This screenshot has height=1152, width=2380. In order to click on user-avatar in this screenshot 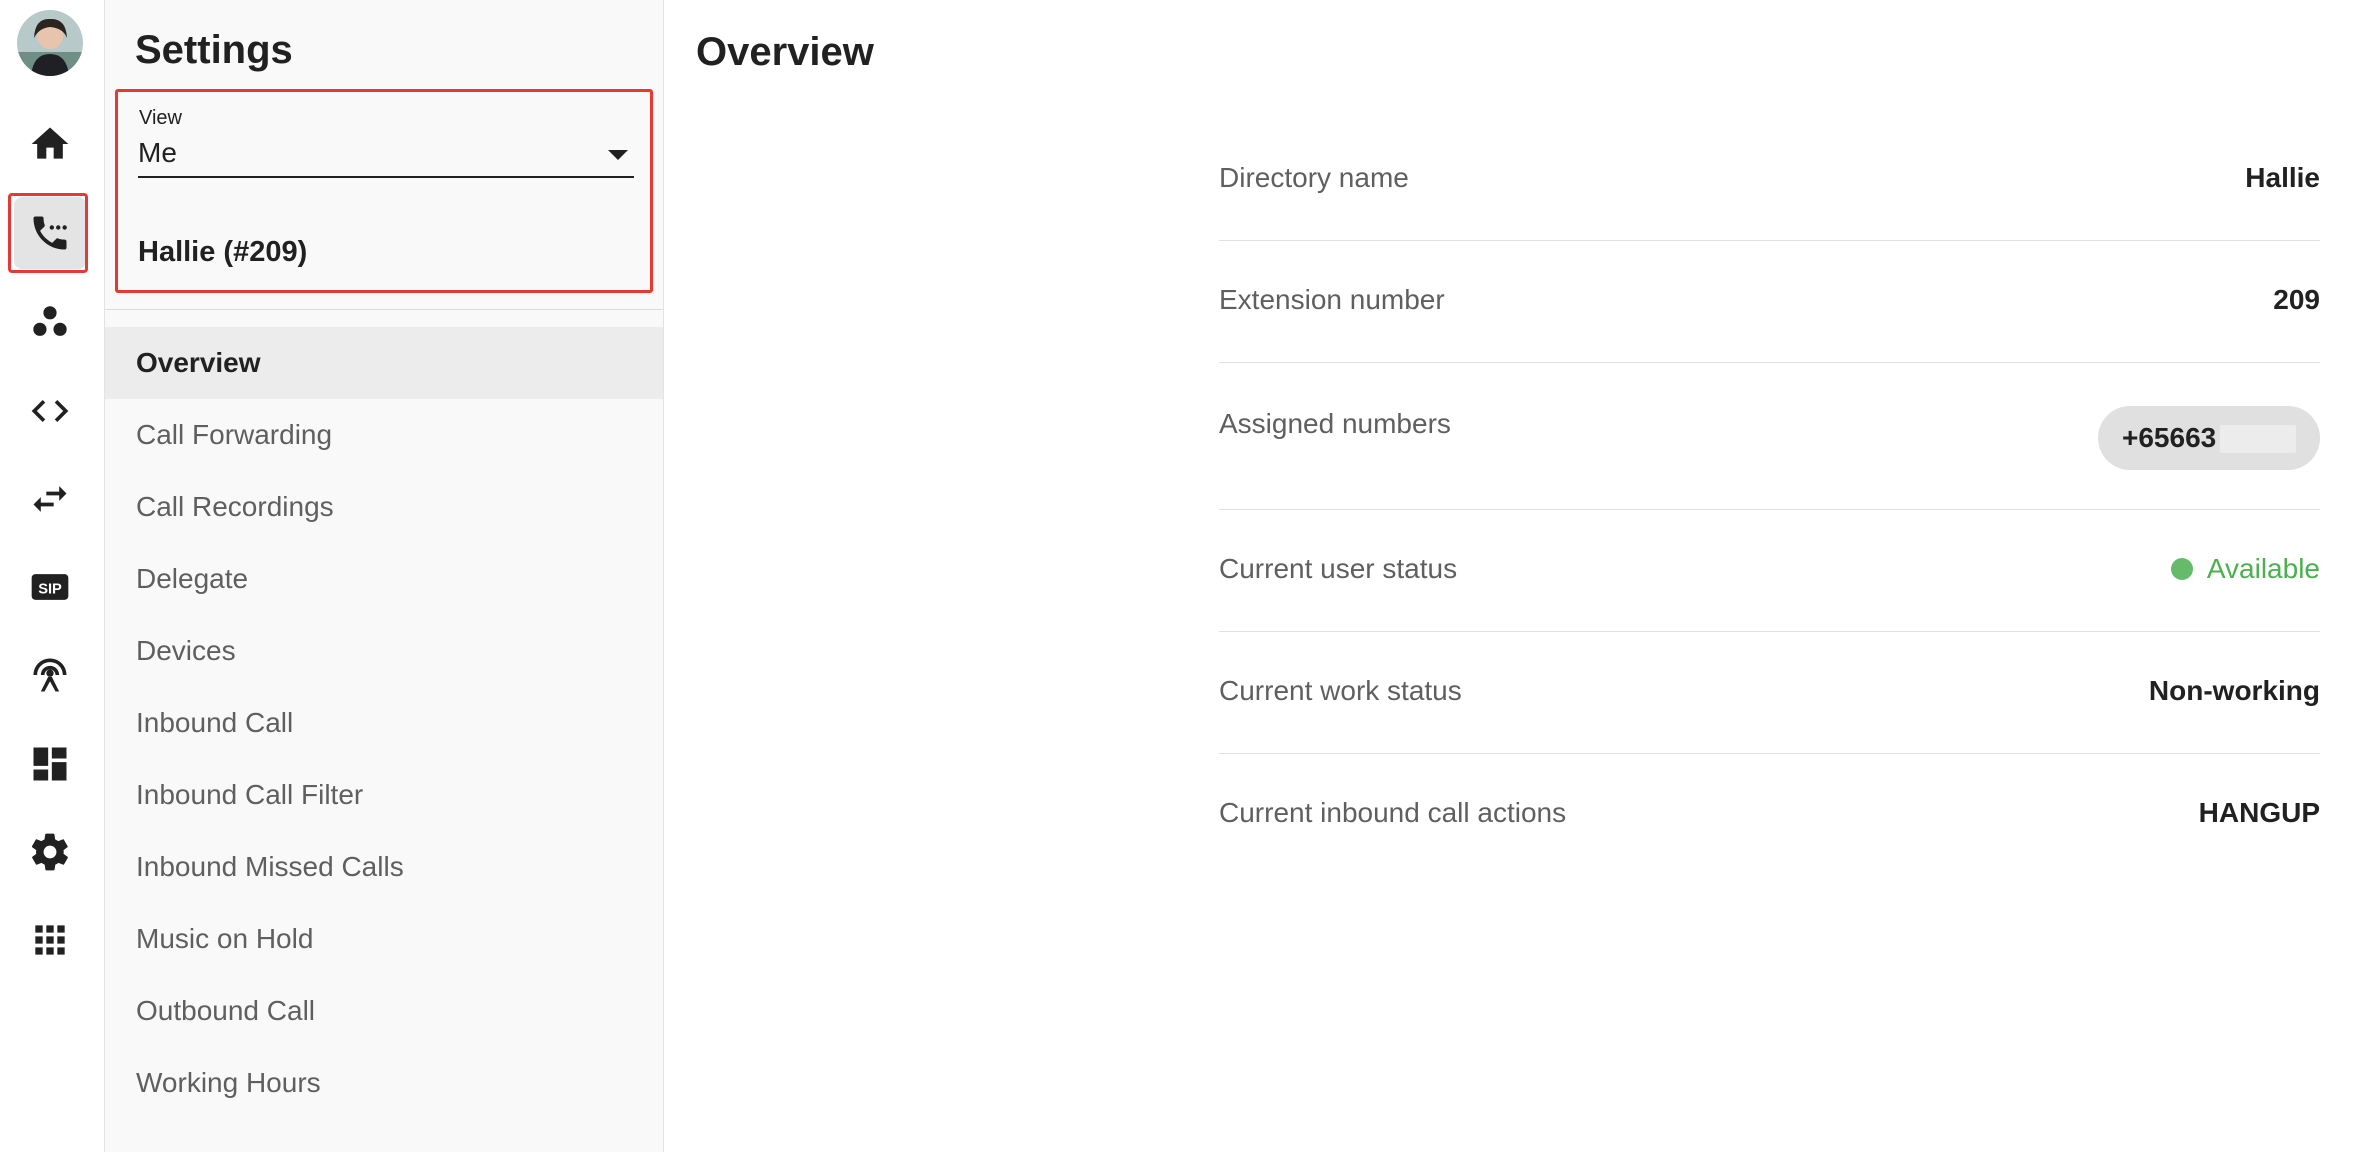, I will do `click(50, 43)`.